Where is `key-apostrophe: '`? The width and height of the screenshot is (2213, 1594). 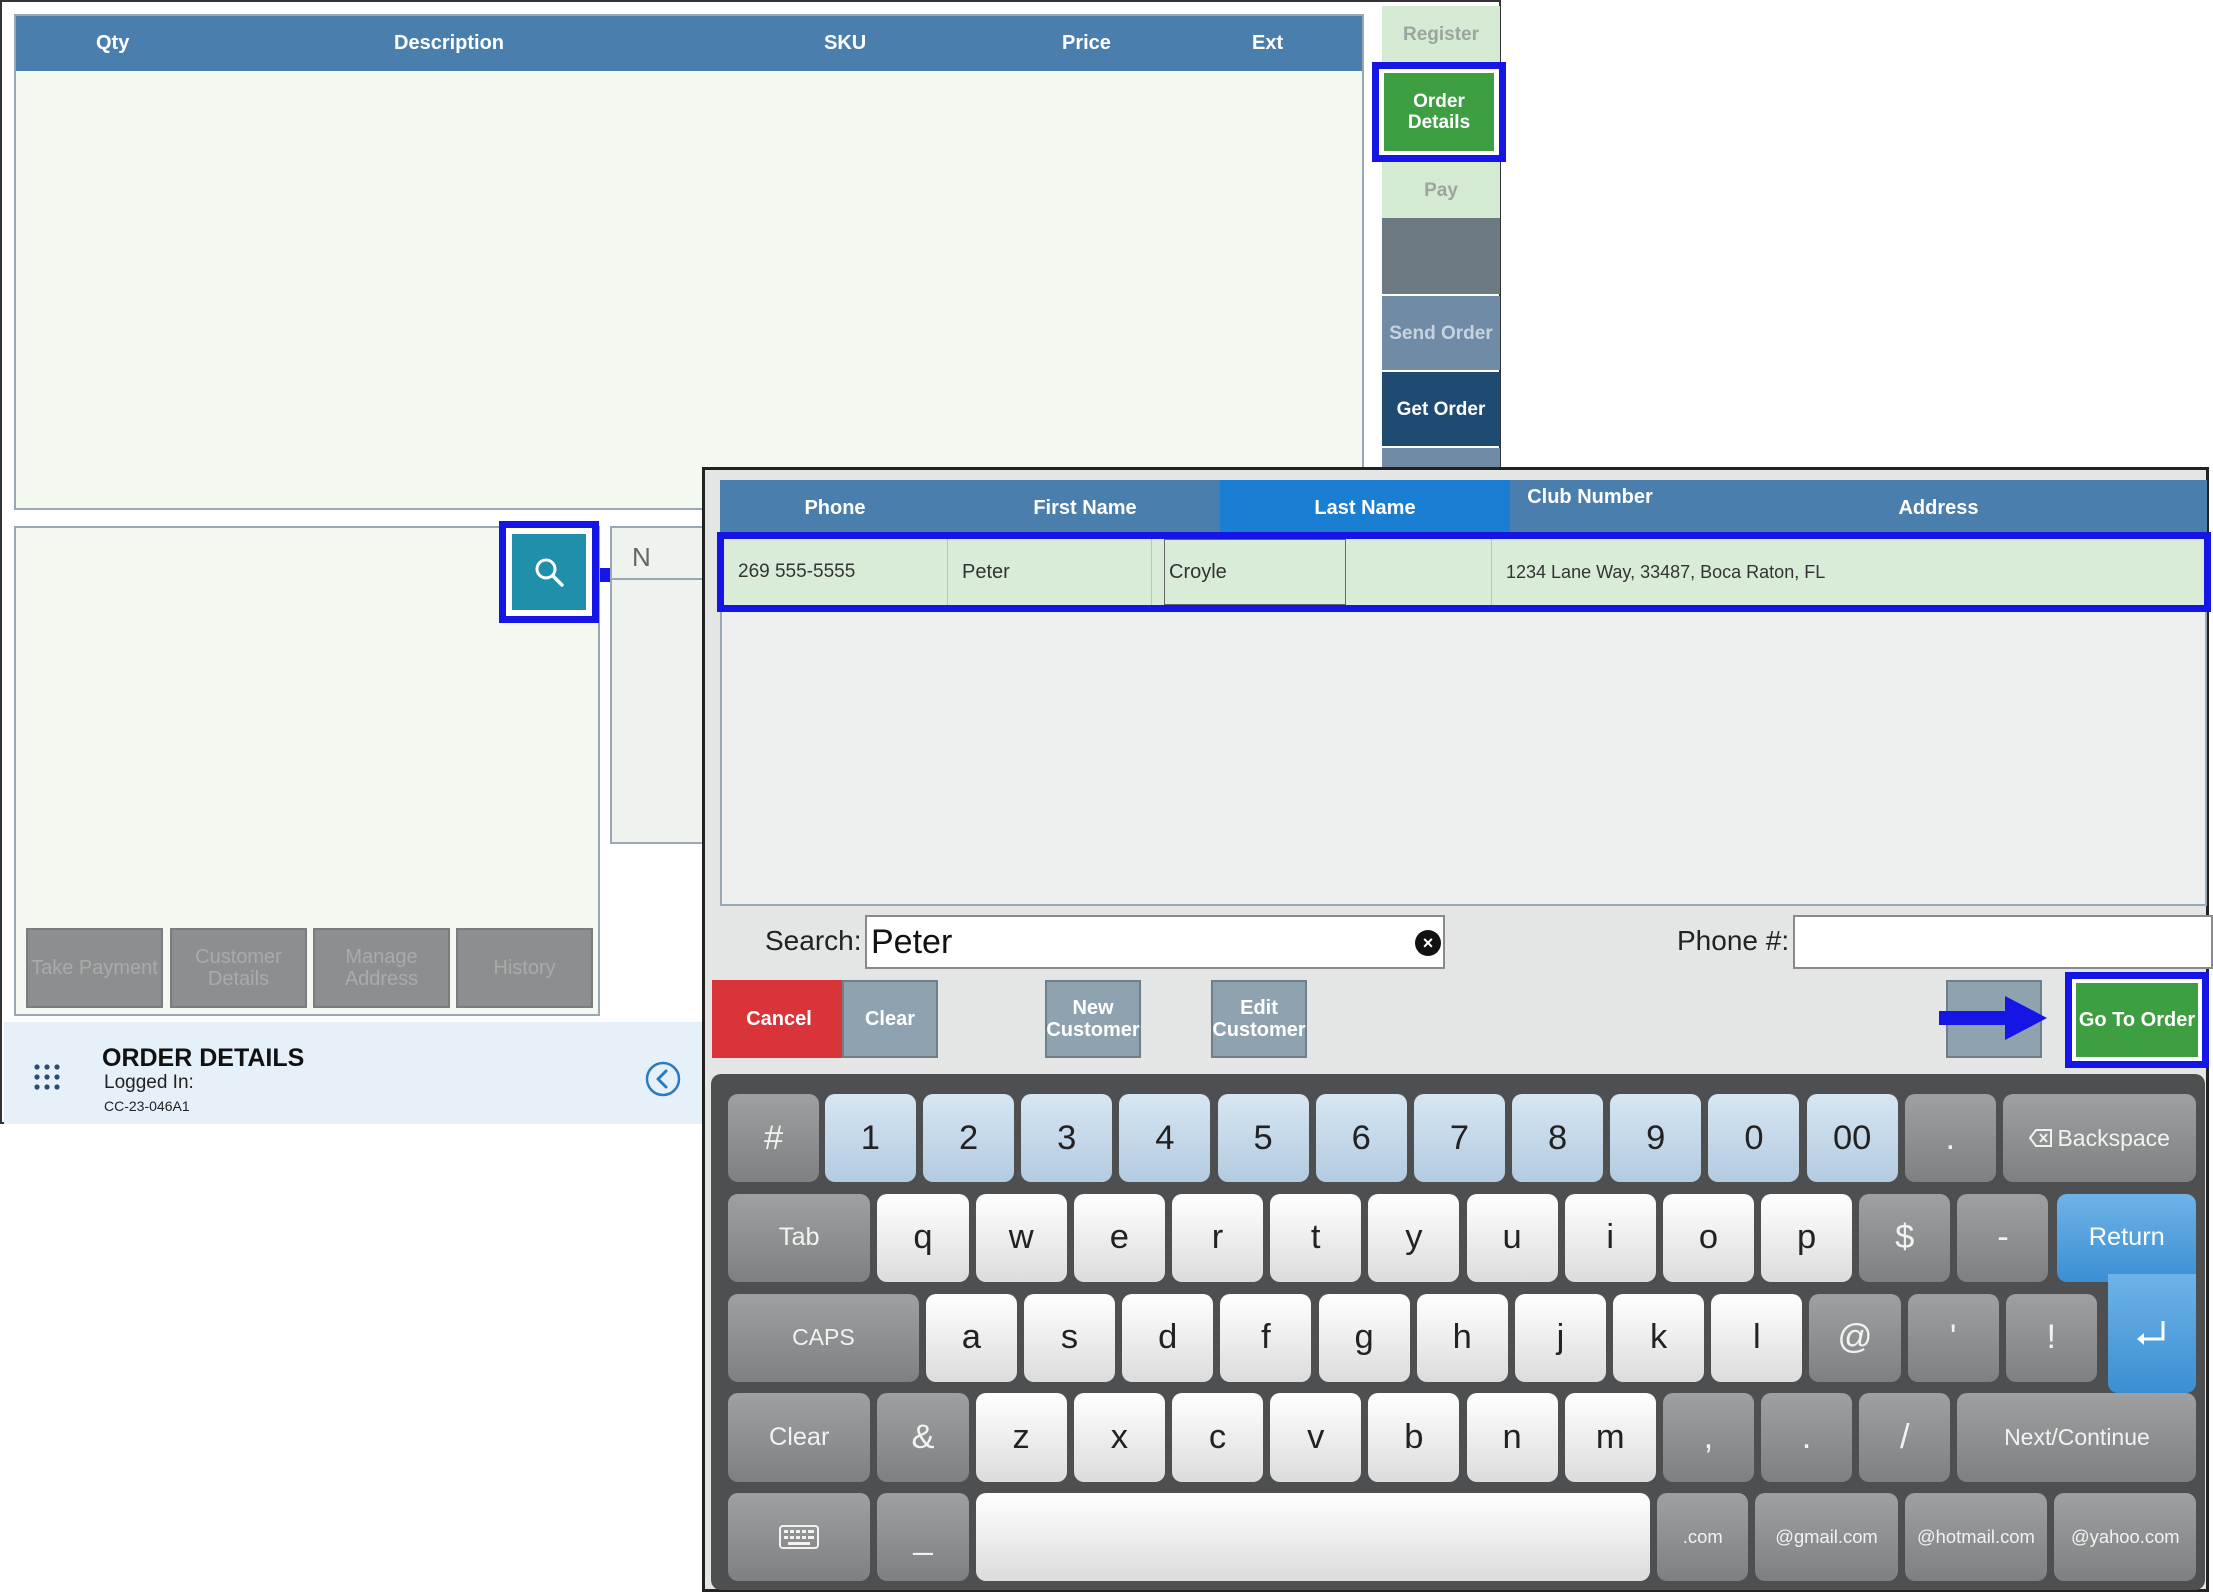
key-apostrophe: ' is located at coordinates (1953, 1337).